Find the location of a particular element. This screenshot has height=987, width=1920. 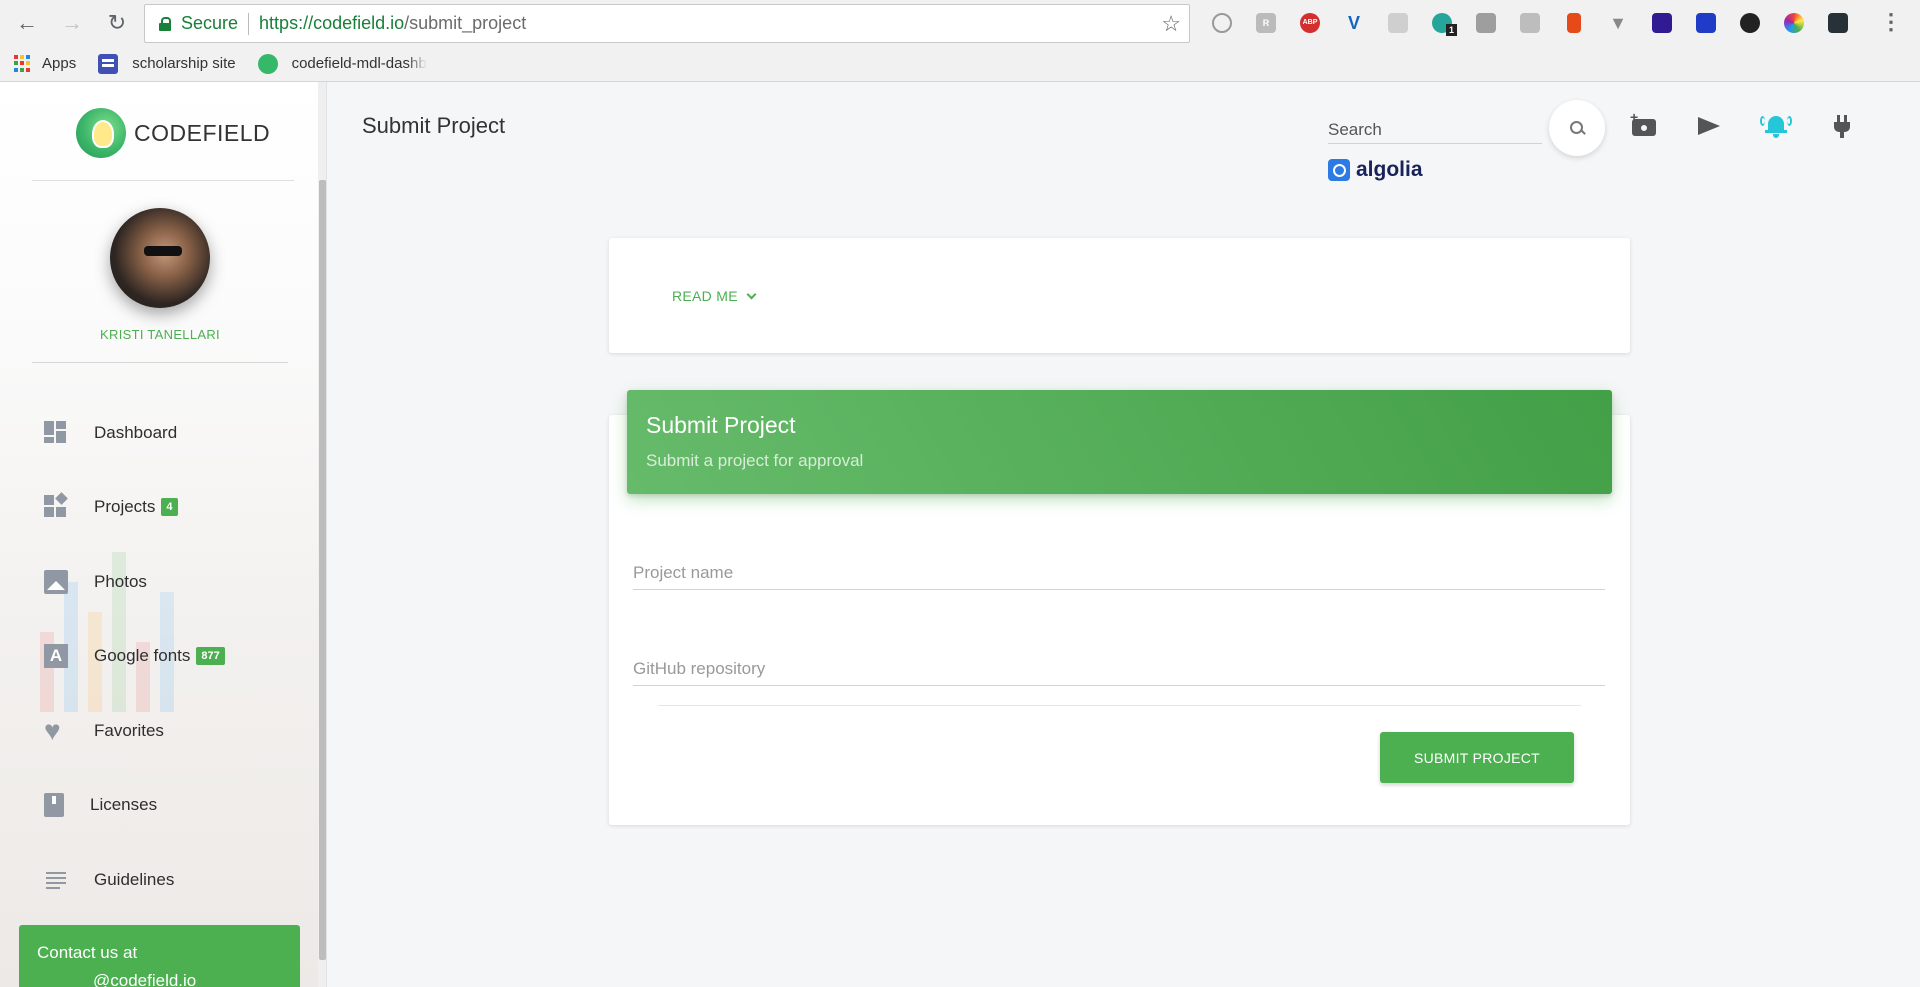

algolia-logo-icon is located at coordinates (1339, 170).